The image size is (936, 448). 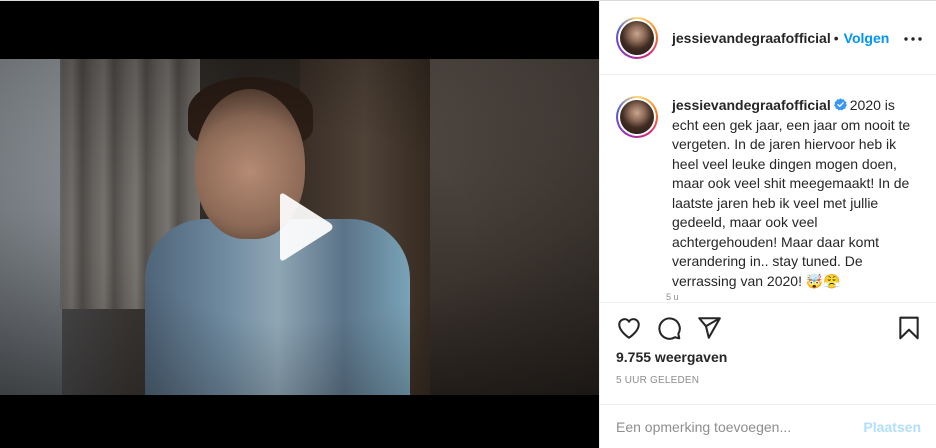 What do you see at coordinates (751, 105) in the screenshot?
I see `caption-username: jessievandegraafofficial` at bounding box center [751, 105].